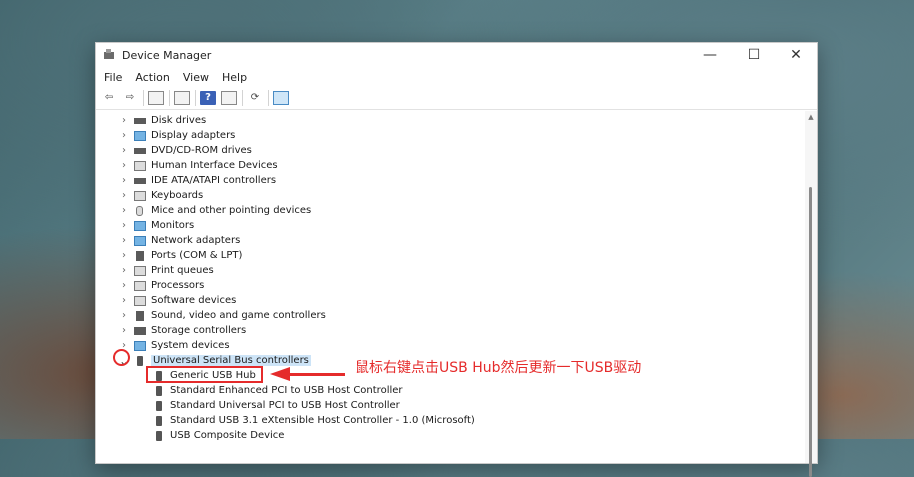 This screenshot has height=477, width=914. Describe the element at coordinates (456, 98) in the screenshot. I see `toolbar: ⇦ ⇨ ? ⟳` at that location.